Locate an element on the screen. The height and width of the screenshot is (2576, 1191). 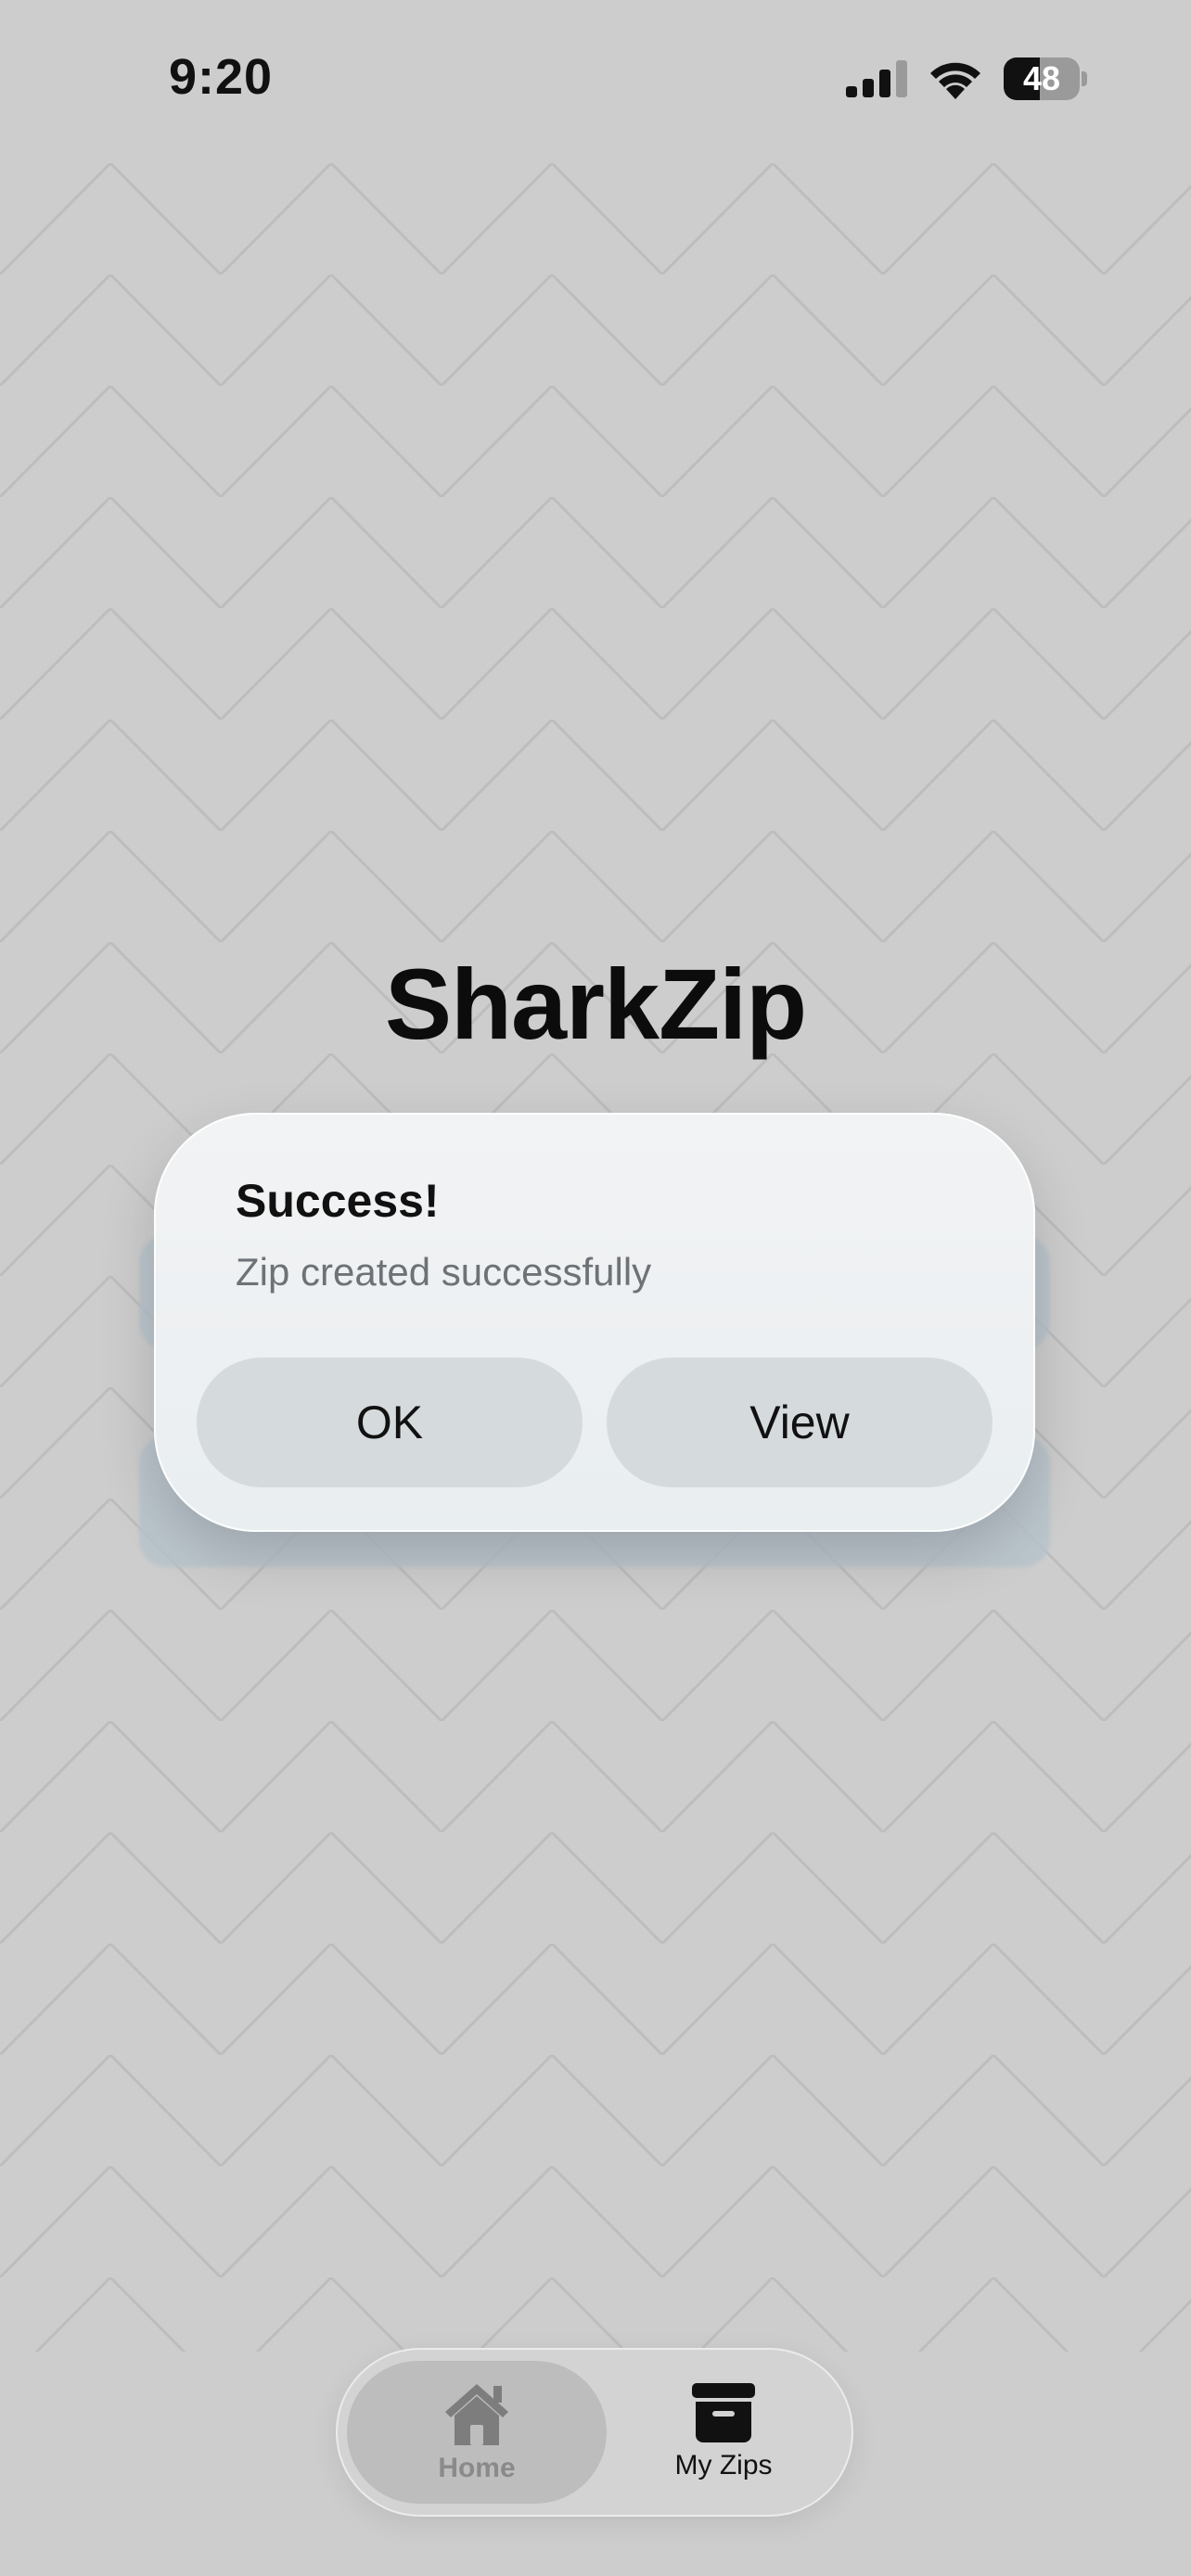
view-button: View is located at coordinates (799, 1423).